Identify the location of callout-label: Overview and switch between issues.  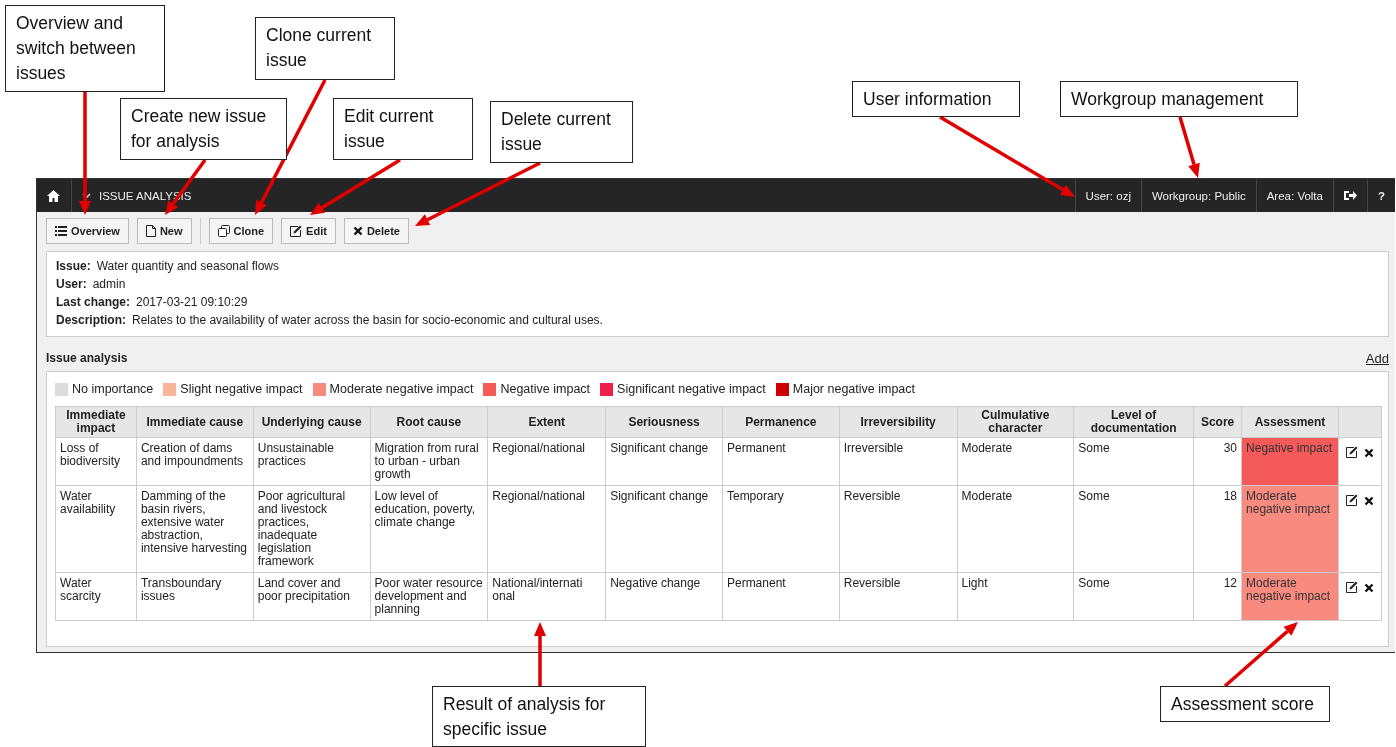
(85, 48).